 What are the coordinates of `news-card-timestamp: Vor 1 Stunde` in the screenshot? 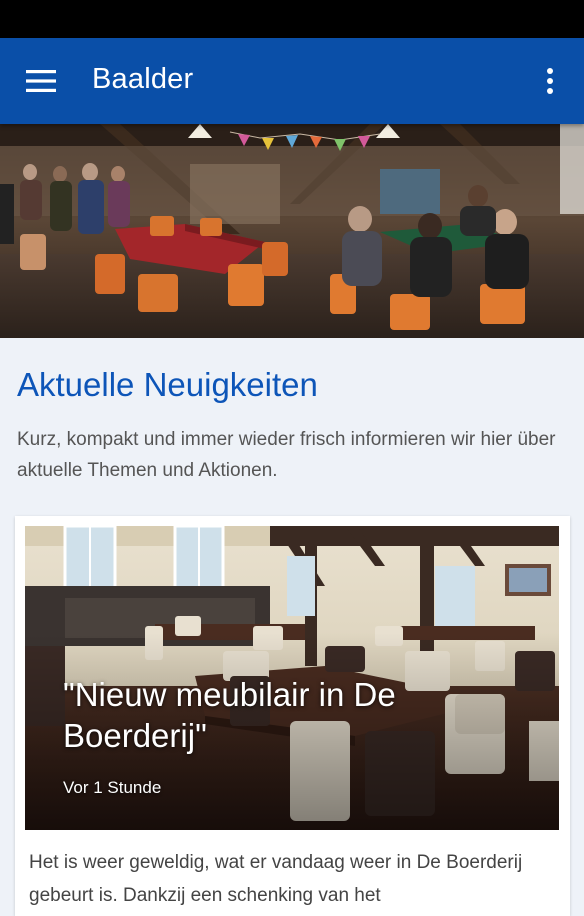 It's located at (112, 787).